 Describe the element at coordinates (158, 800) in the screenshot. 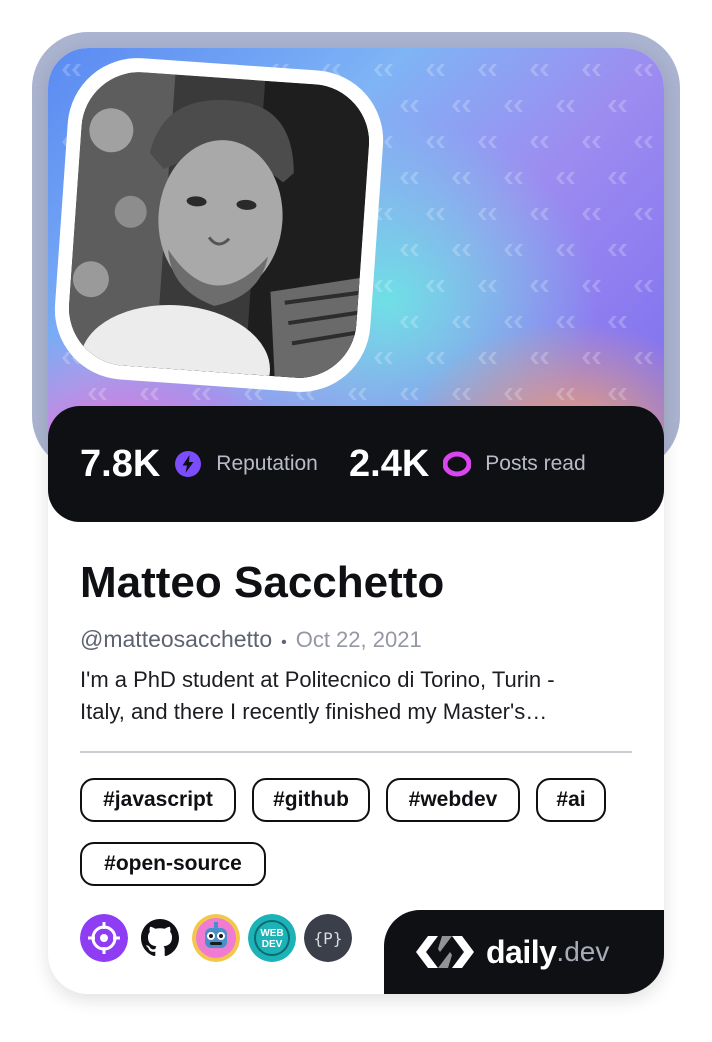

I see `tag-javascript: #javascript` at that location.